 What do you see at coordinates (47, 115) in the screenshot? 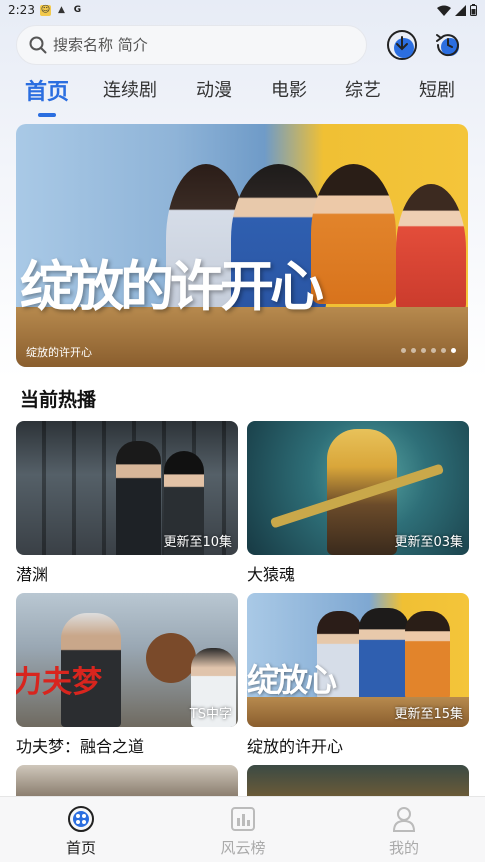
I see `tab-indicator` at bounding box center [47, 115].